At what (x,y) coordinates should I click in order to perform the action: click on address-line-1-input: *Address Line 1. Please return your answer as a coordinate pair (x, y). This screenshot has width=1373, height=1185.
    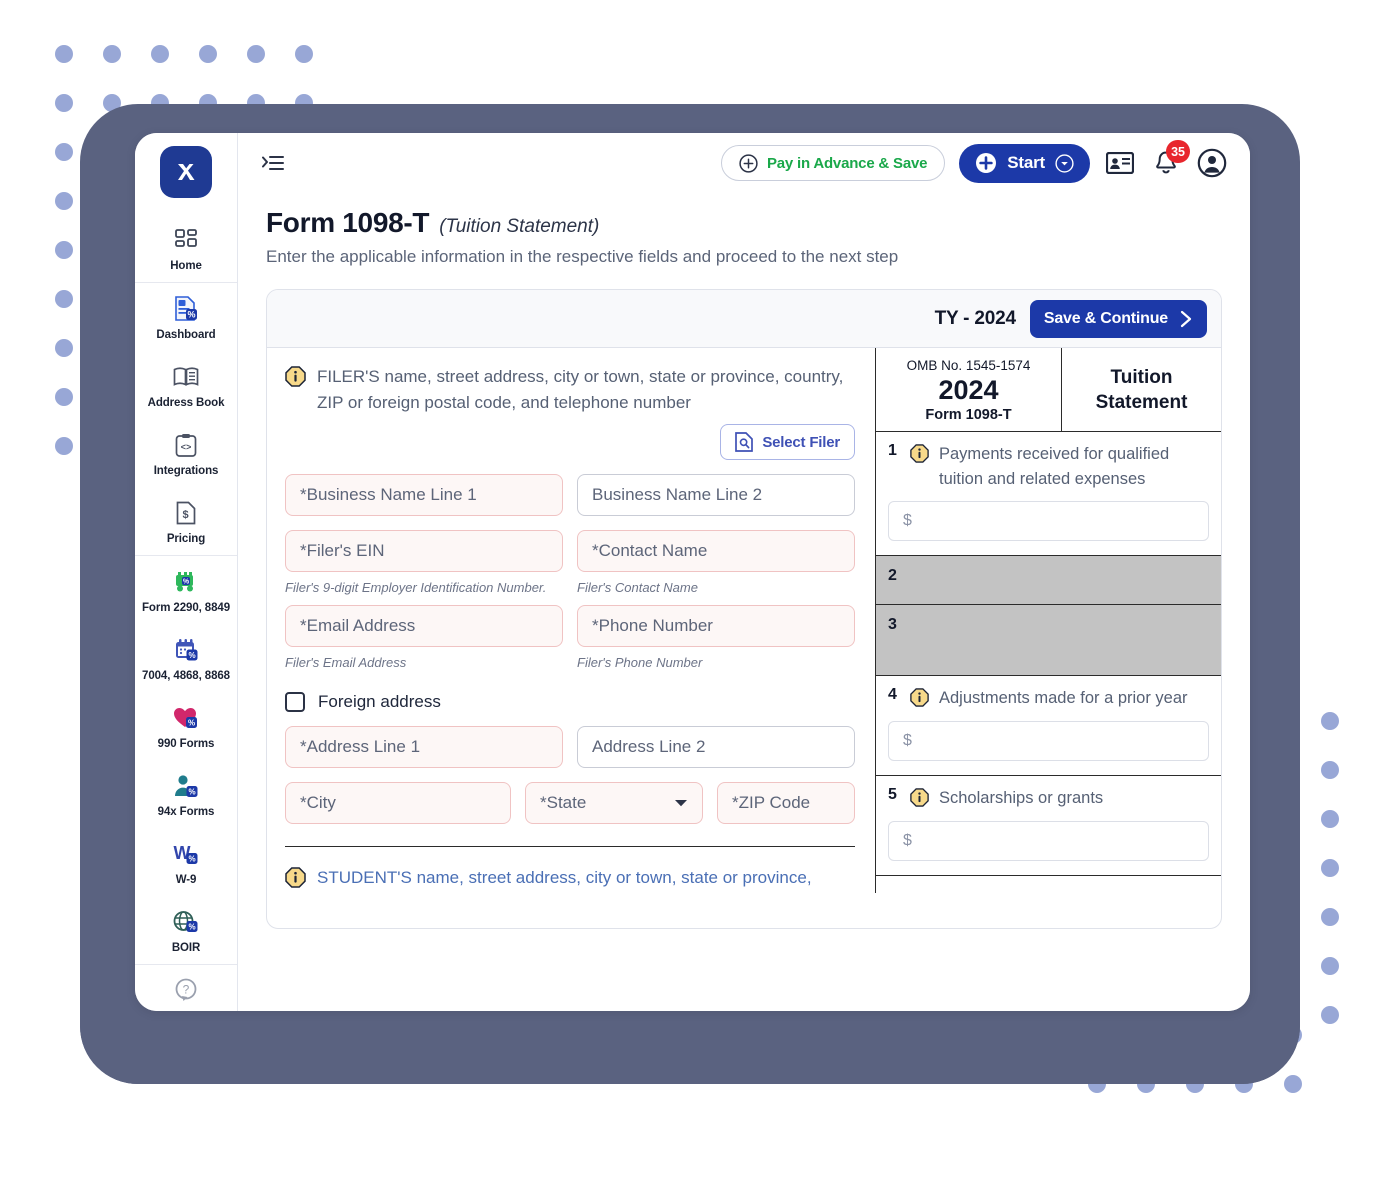
    Looking at the image, I should click on (424, 747).